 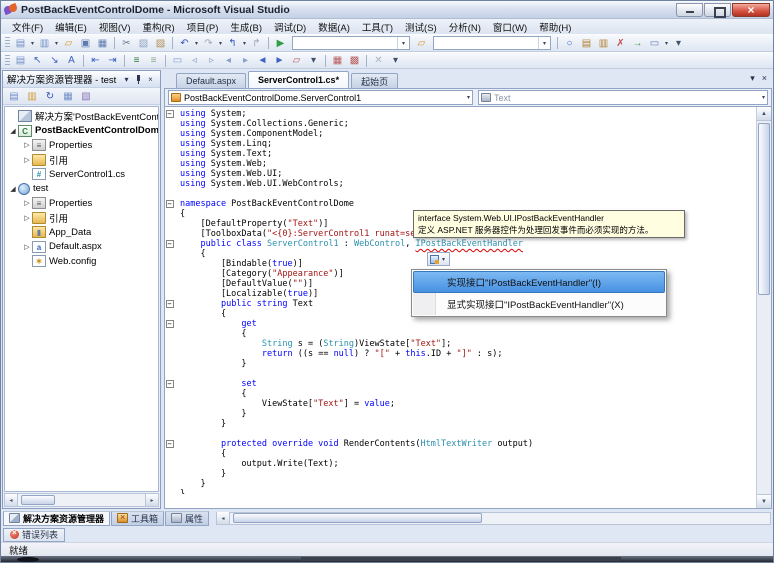 I want to click on editor-hscrollbar: ◂, so click(x=493, y=518).